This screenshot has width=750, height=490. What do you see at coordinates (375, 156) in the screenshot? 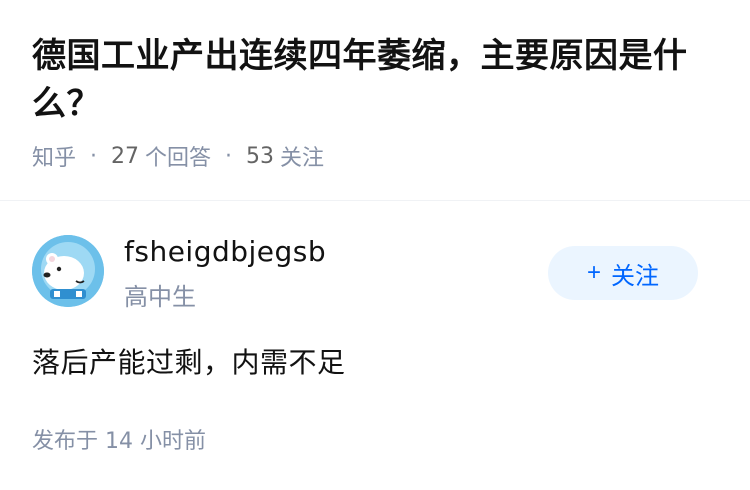
I see `question-meta: 知乎 · 27 个回答 · 53 关注` at bounding box center [375, 156].